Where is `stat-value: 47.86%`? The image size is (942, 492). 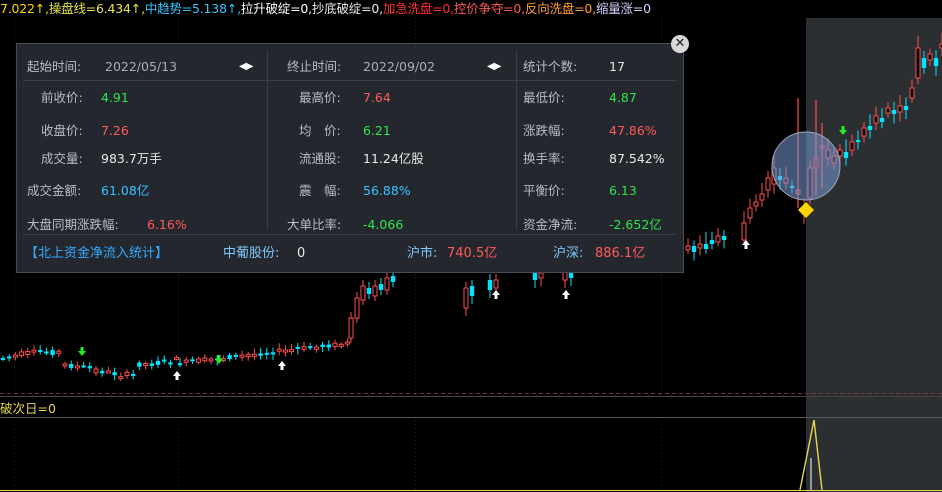
stat-value: 47.86% is located at coordinates (633, 130).